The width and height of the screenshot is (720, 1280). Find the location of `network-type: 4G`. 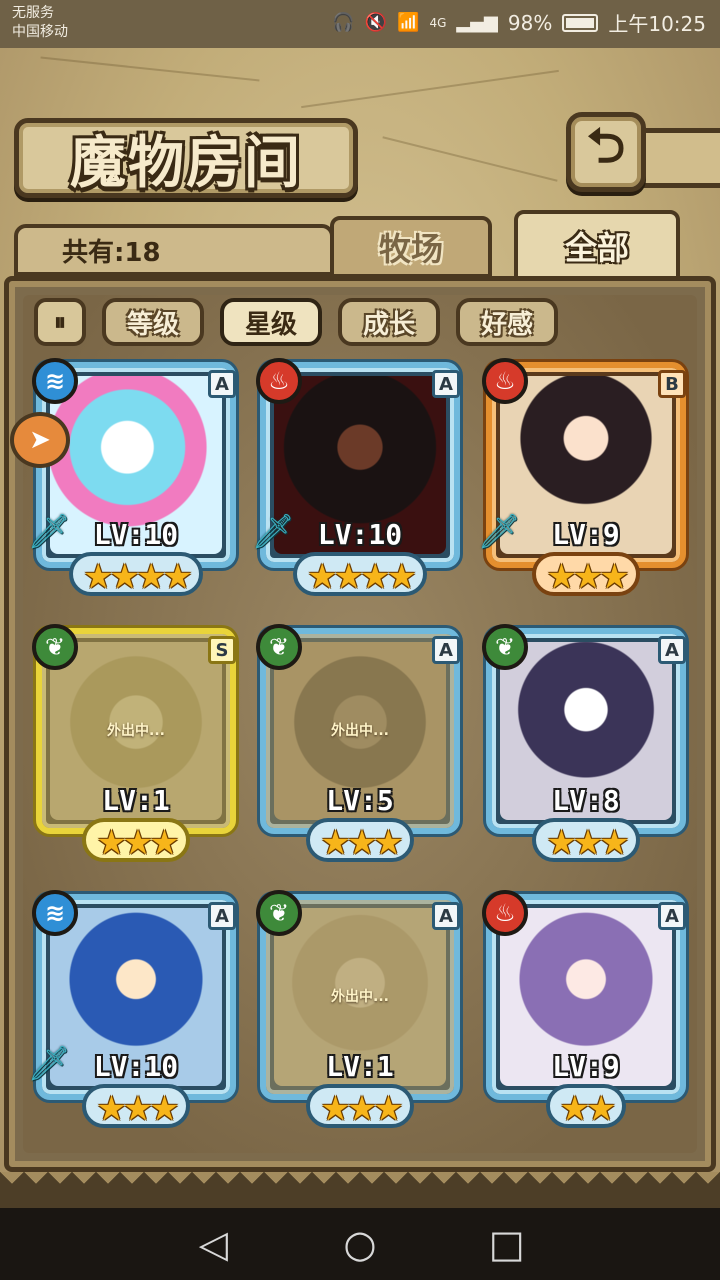

network-type: 4G is located at coordinates (438, 22).